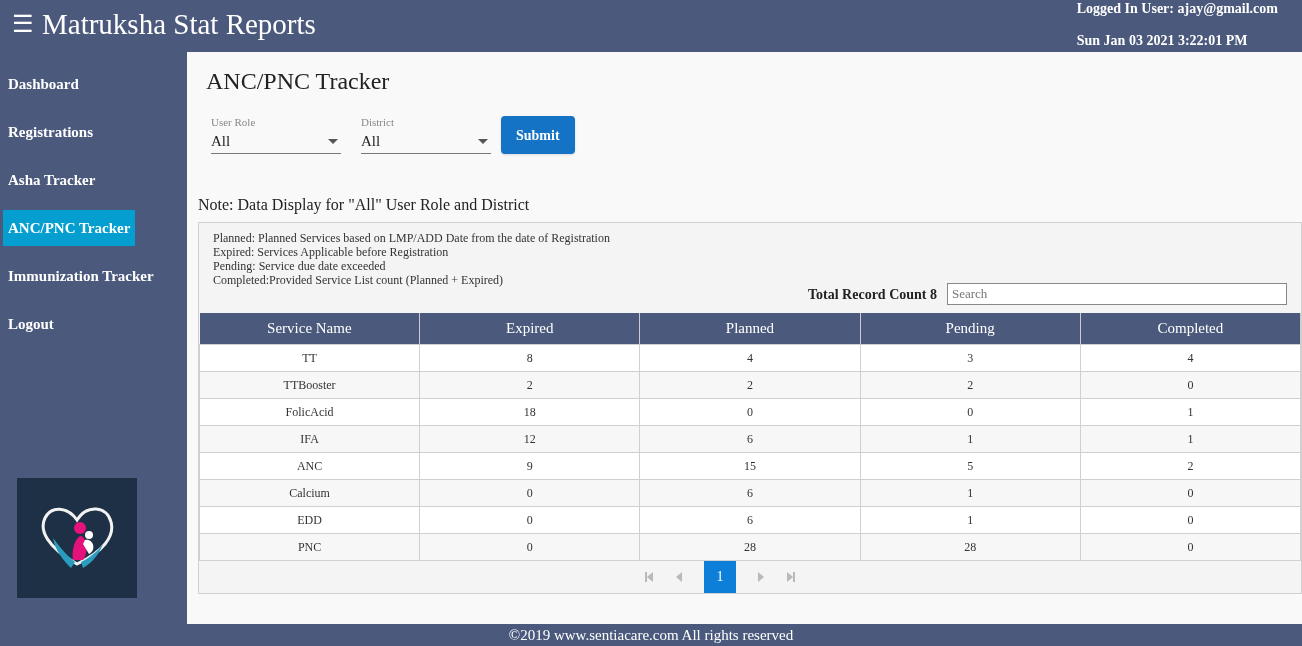 The height and width of the screenshot is (646, 1302). What do you see at coordinates (529, 411) in the screenshot?
I see `table-cell: 18` at bounding box center [529, 411].